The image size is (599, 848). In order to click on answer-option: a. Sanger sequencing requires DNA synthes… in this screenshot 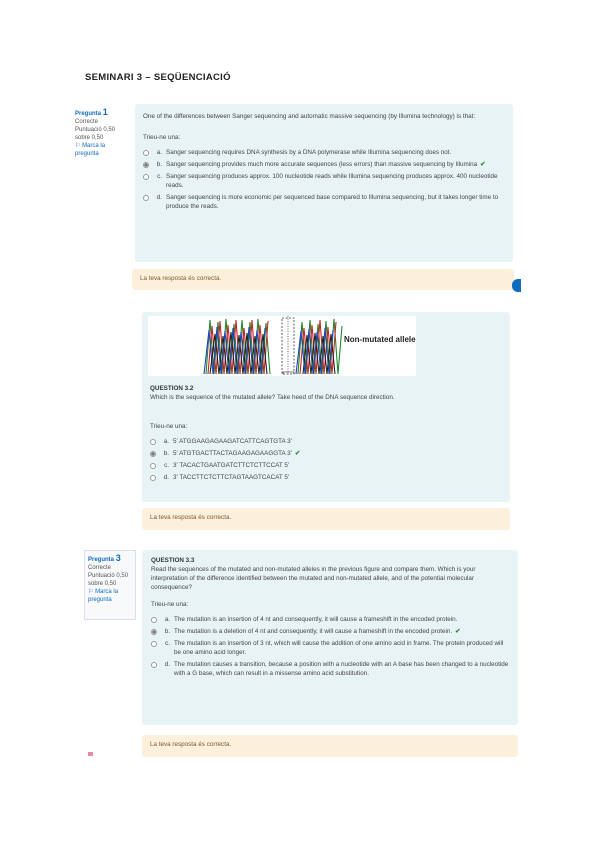, I will do `click(324, 152)`.